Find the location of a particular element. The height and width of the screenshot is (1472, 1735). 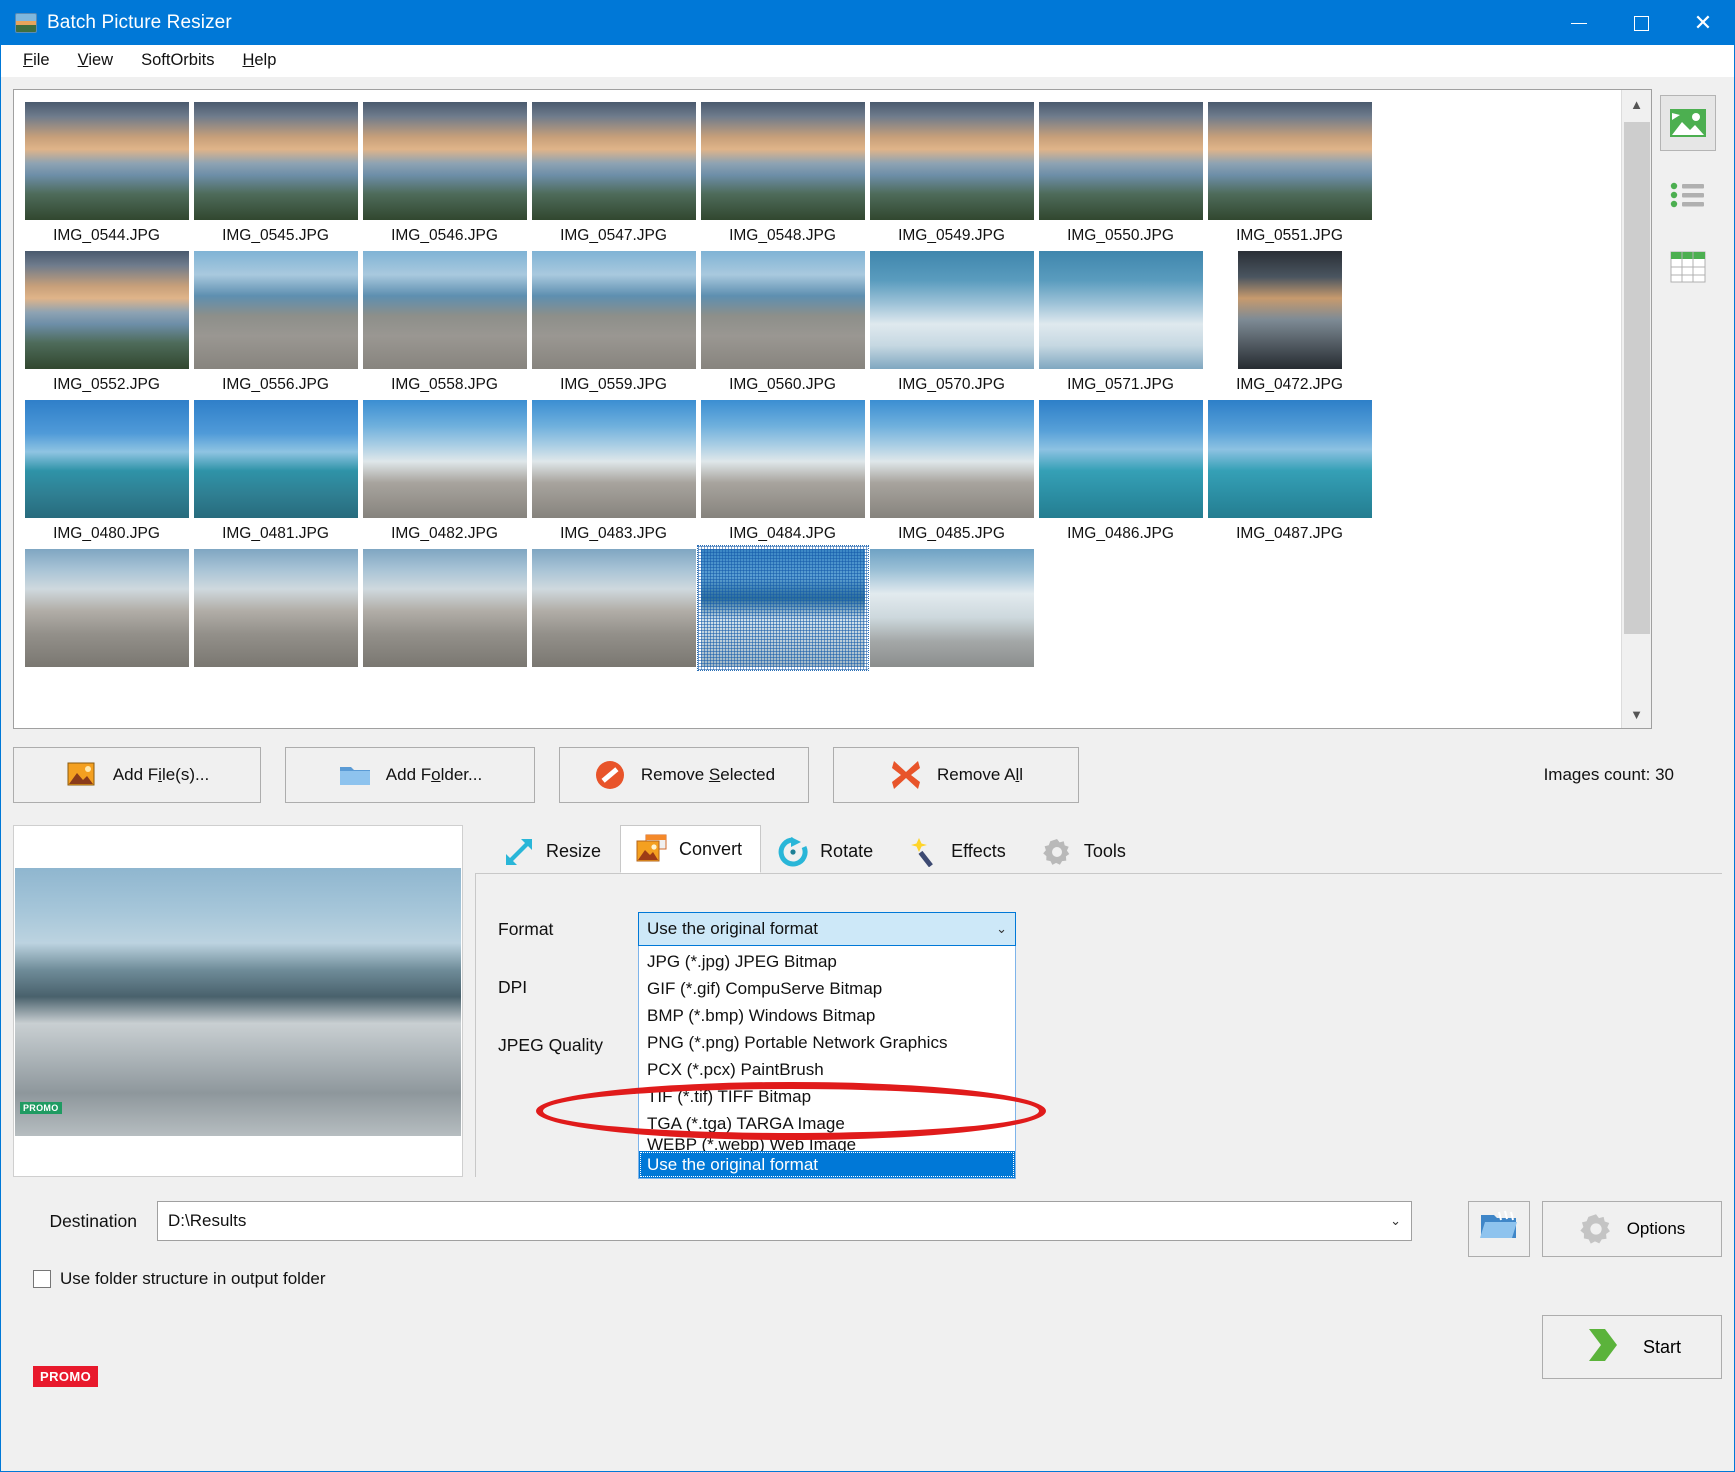

thumbnail-item: IMG_0552.JPG is located at coordinates (106, 319).